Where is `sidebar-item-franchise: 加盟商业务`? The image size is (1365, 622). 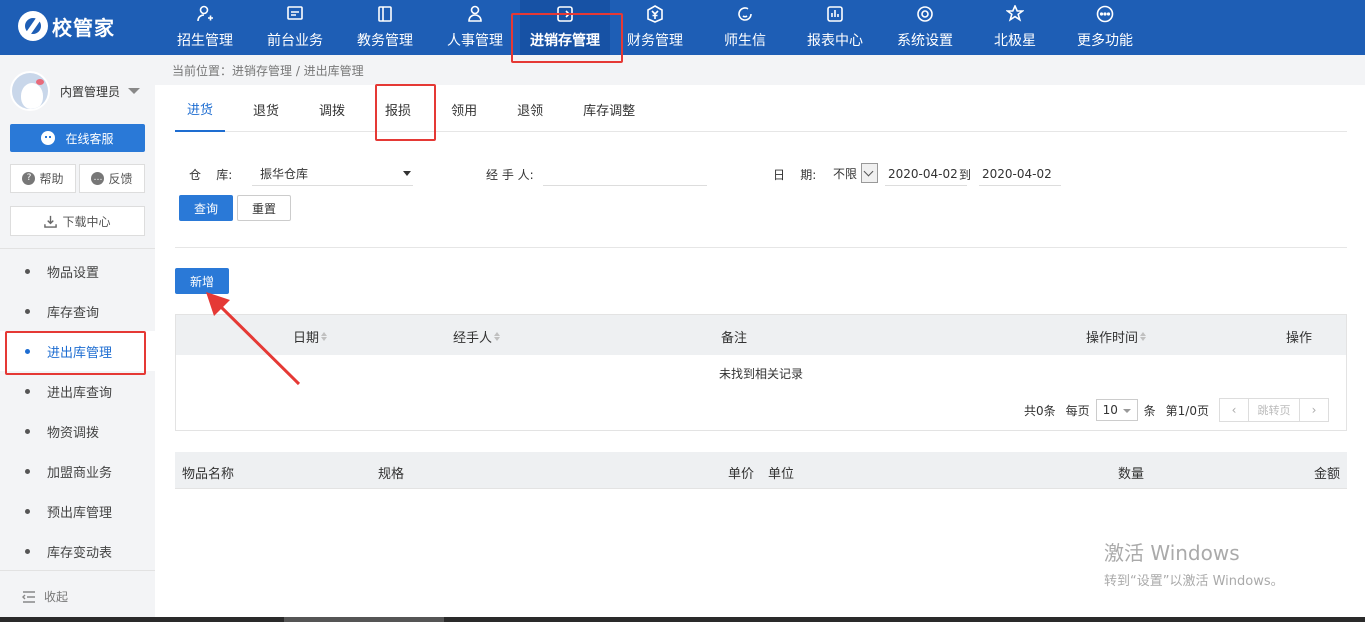
sidebar-item-franchise: 加盟商业务 is located at coordinates (77, 471).